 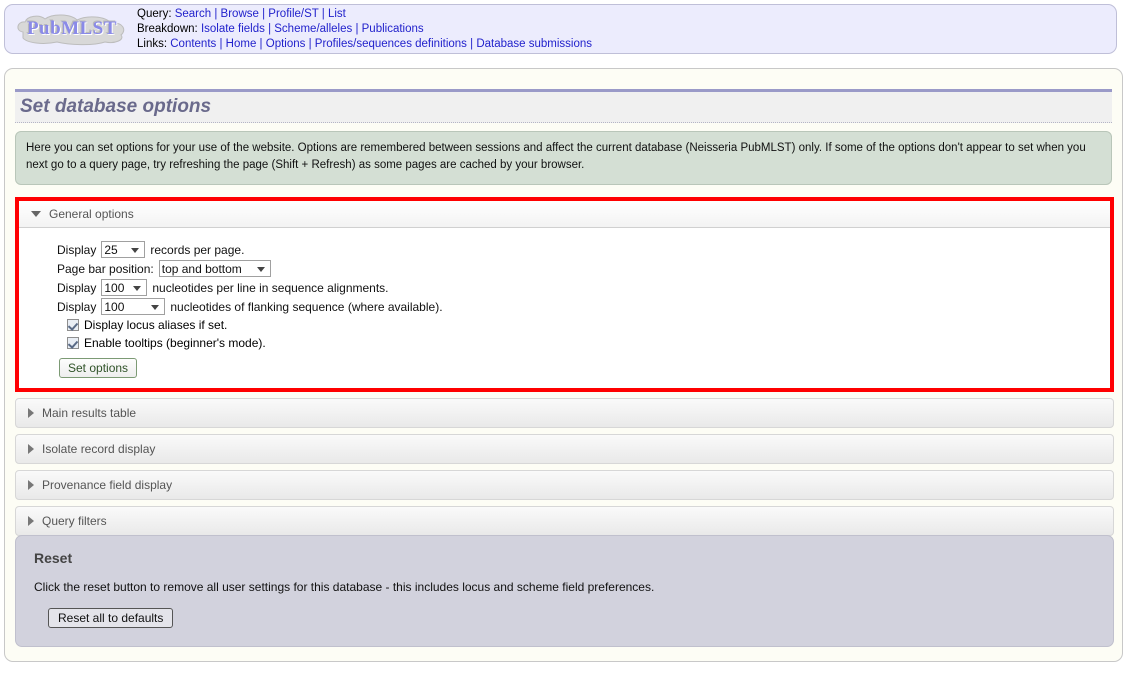 What do you see at coordinates (73, 325) in the screenshot?
I see `checkbox-locus-aliases` at bounding box center [73, 325].